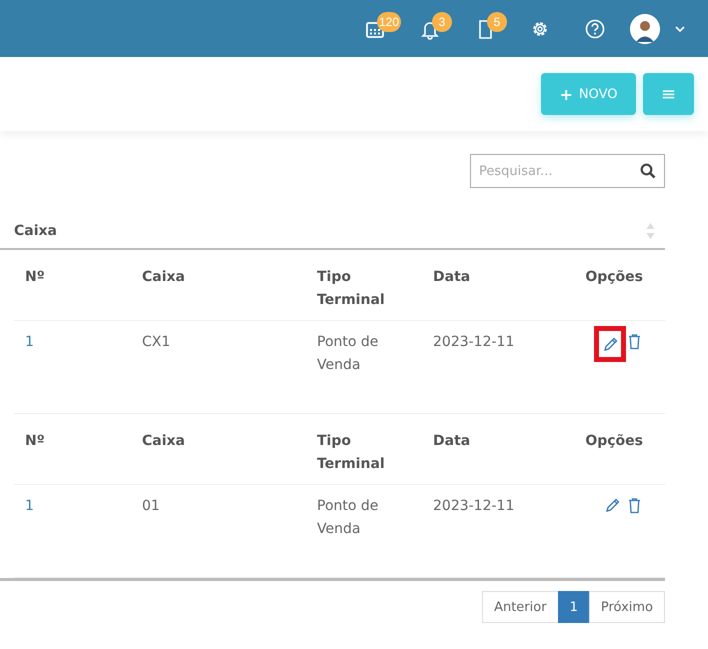 This screenshot has height=649, width=708. I want to click on bell-button: 3, so click(429, 28).